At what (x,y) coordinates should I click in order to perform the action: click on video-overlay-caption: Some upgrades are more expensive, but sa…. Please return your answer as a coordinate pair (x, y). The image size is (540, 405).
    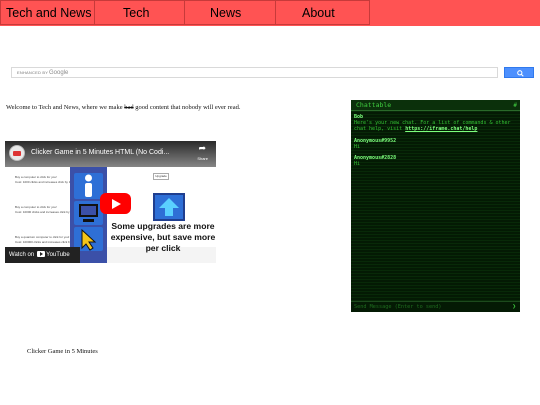
    Looking at the image, I should click on (163, 237).